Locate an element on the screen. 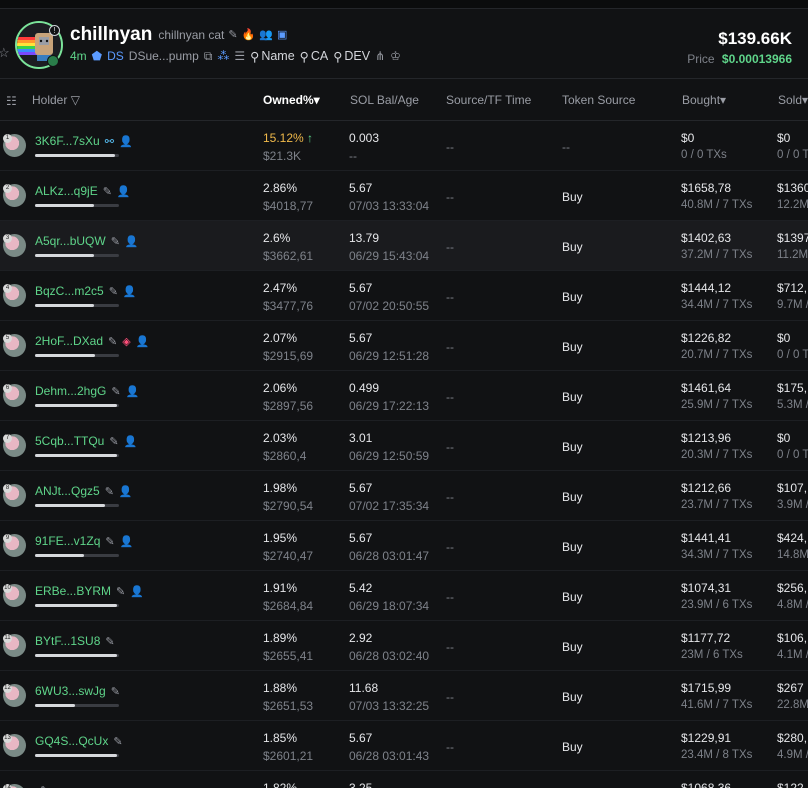  holder-cell: BqzC...m2c5 ✎ 👤 is located at coordinates (86, 291).